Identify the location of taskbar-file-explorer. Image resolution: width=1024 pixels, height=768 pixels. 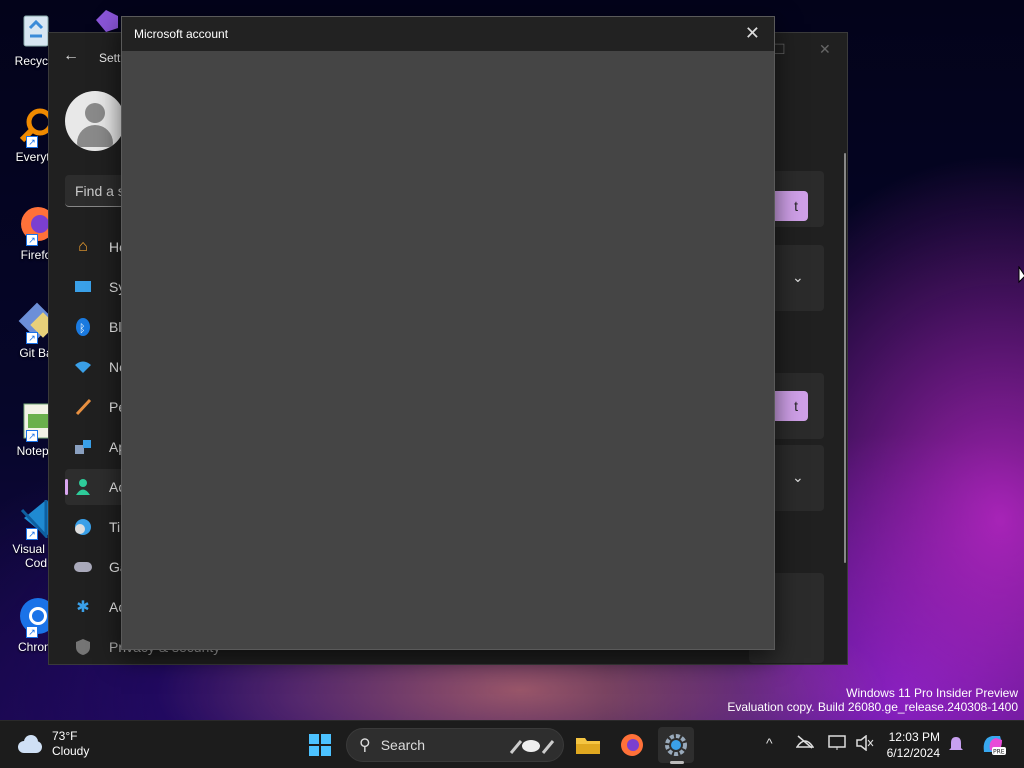
(588, 745).